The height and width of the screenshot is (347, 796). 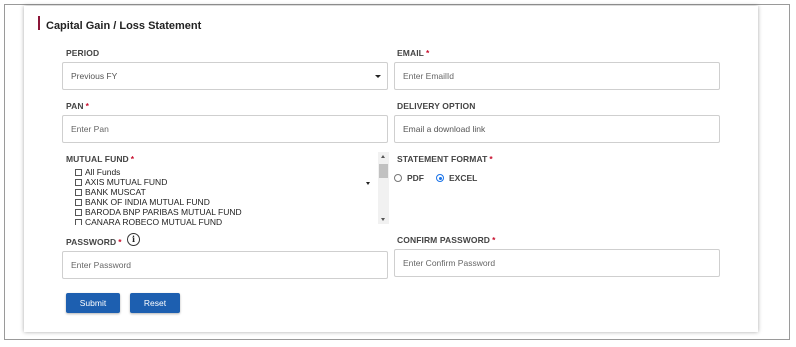 I want to click on scroll-down-icon, so click(x=383, y=219).